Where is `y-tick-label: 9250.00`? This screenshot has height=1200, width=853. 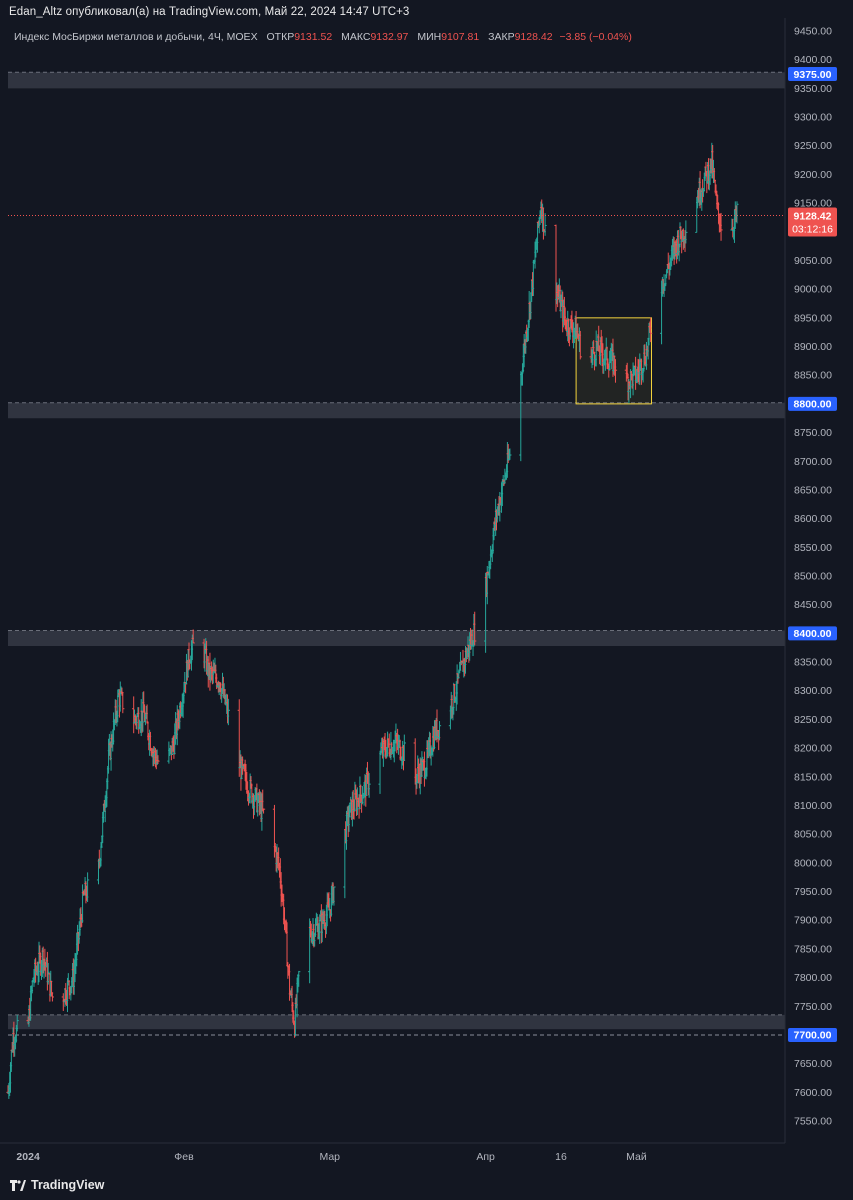
y-tick-label: 9250.00 is located at coordinates (813, 146).